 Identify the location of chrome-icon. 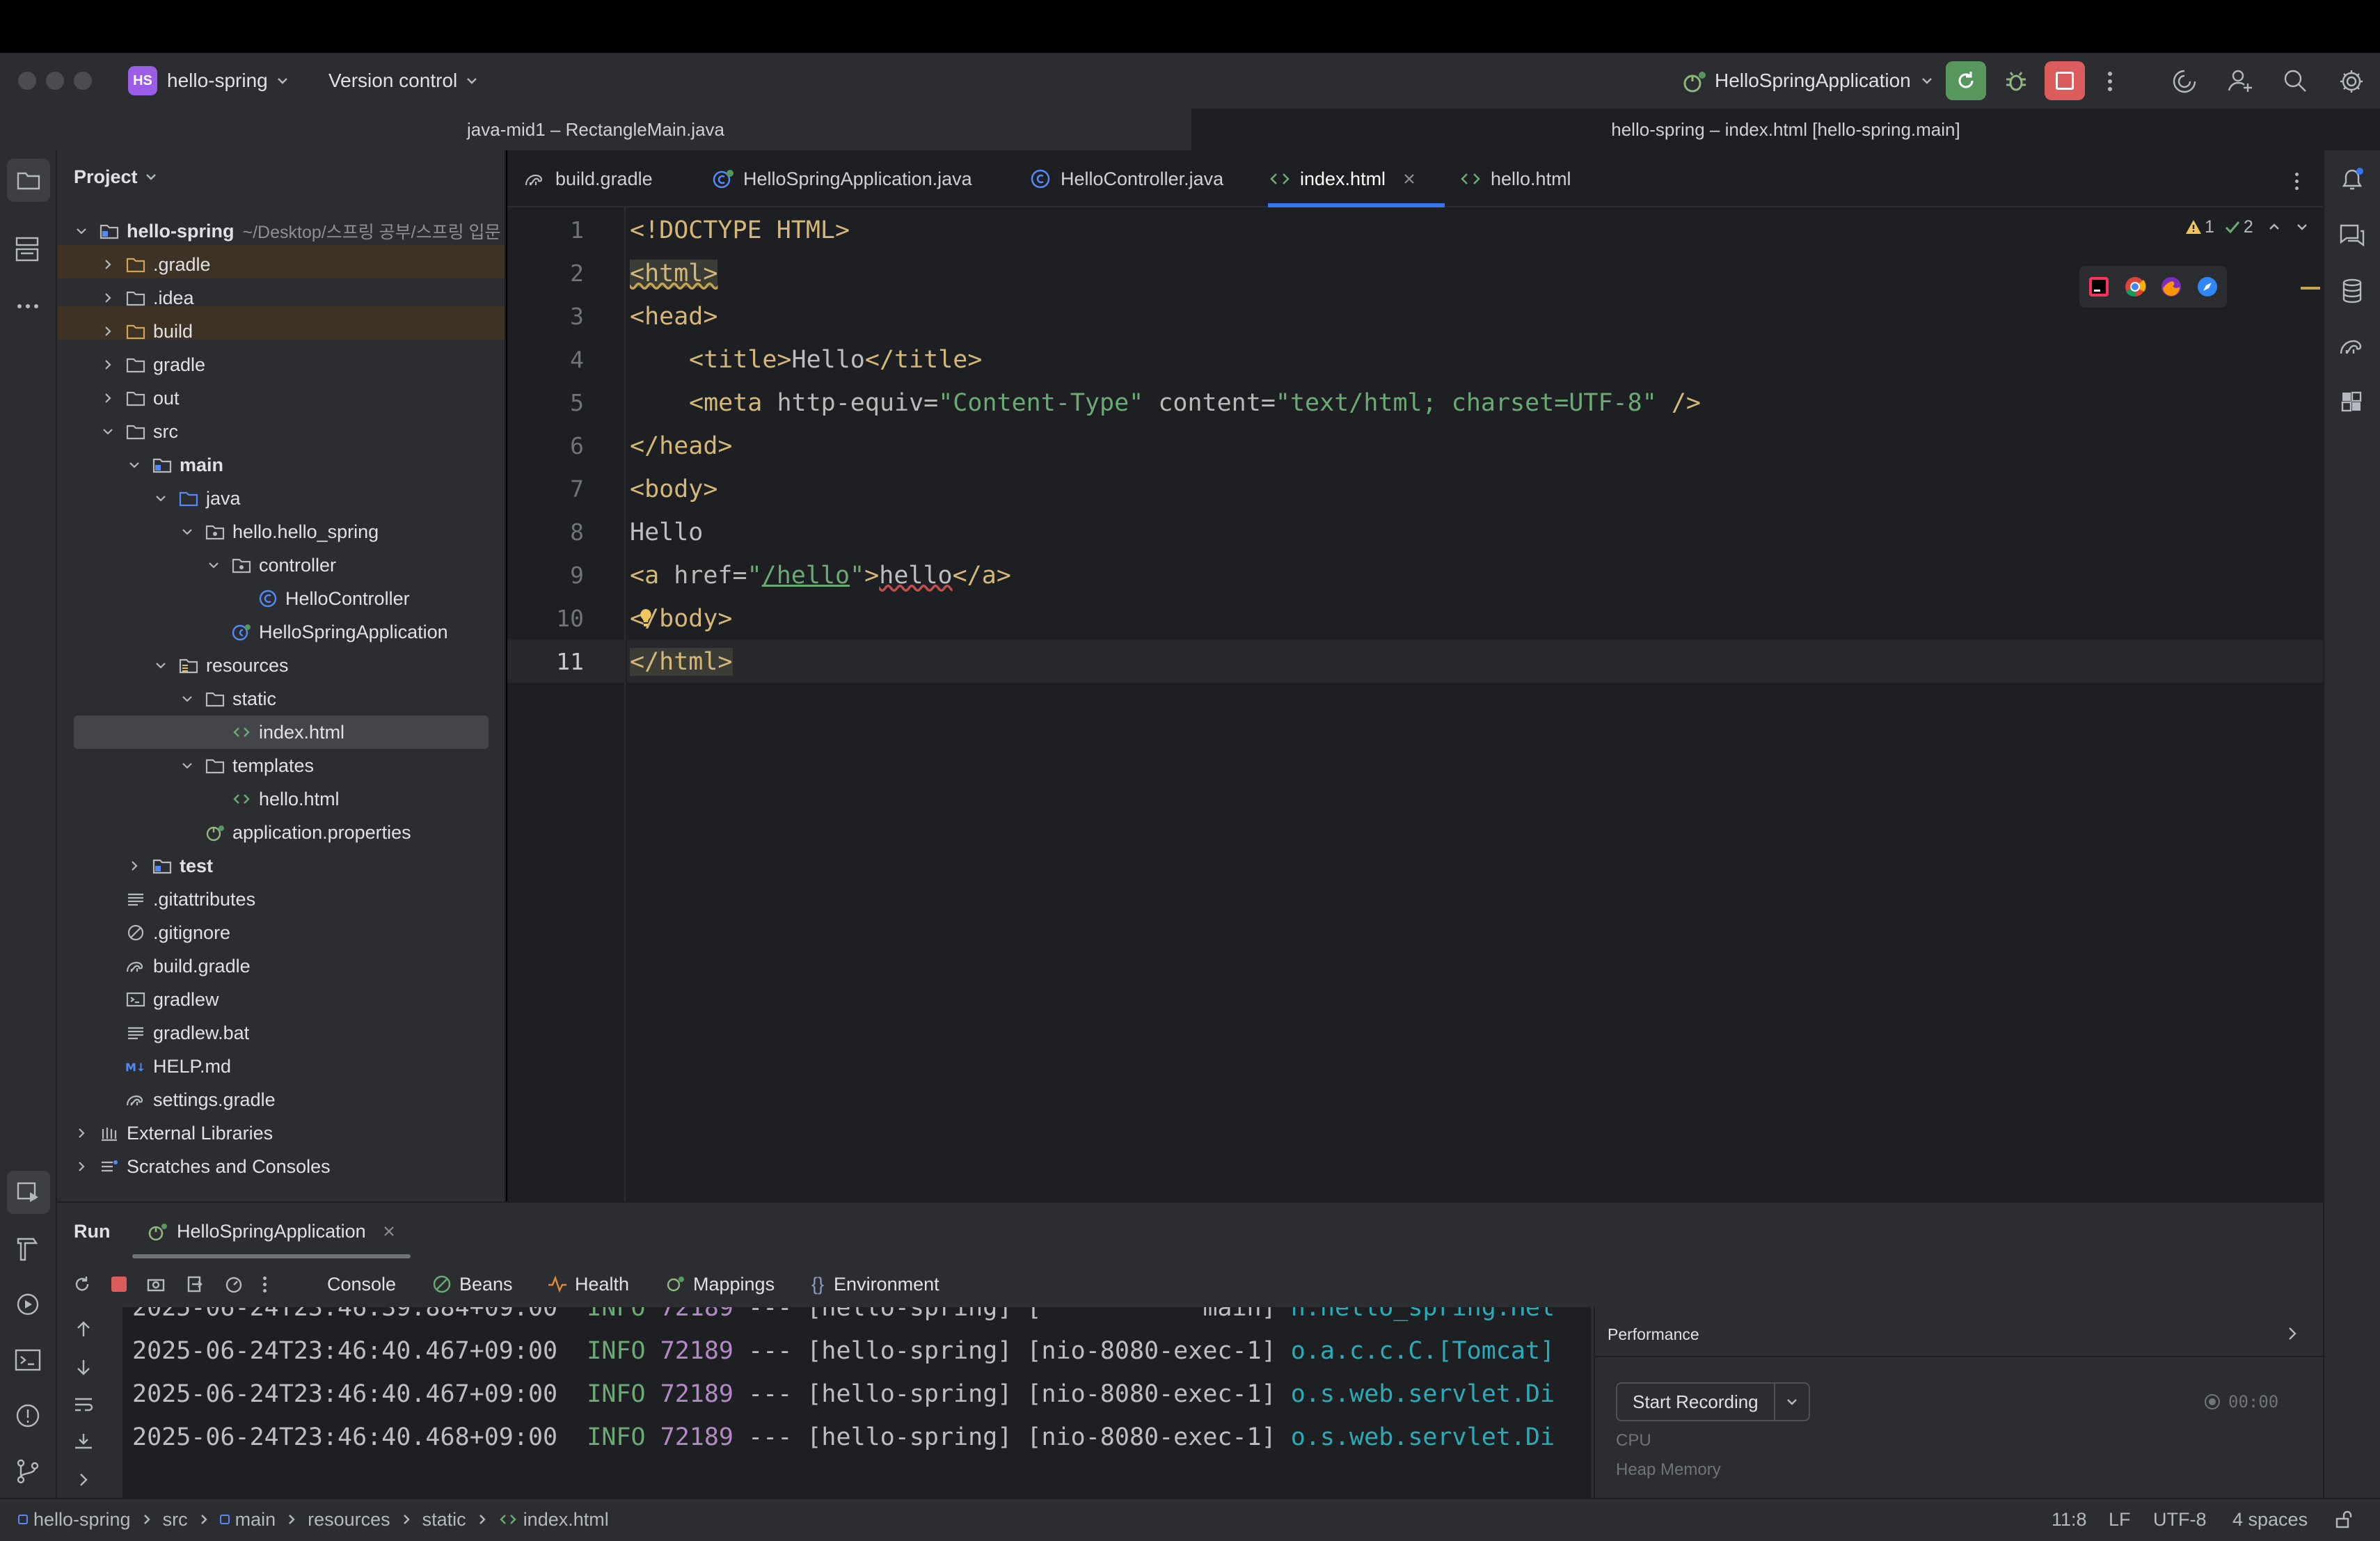
(2135, 286).